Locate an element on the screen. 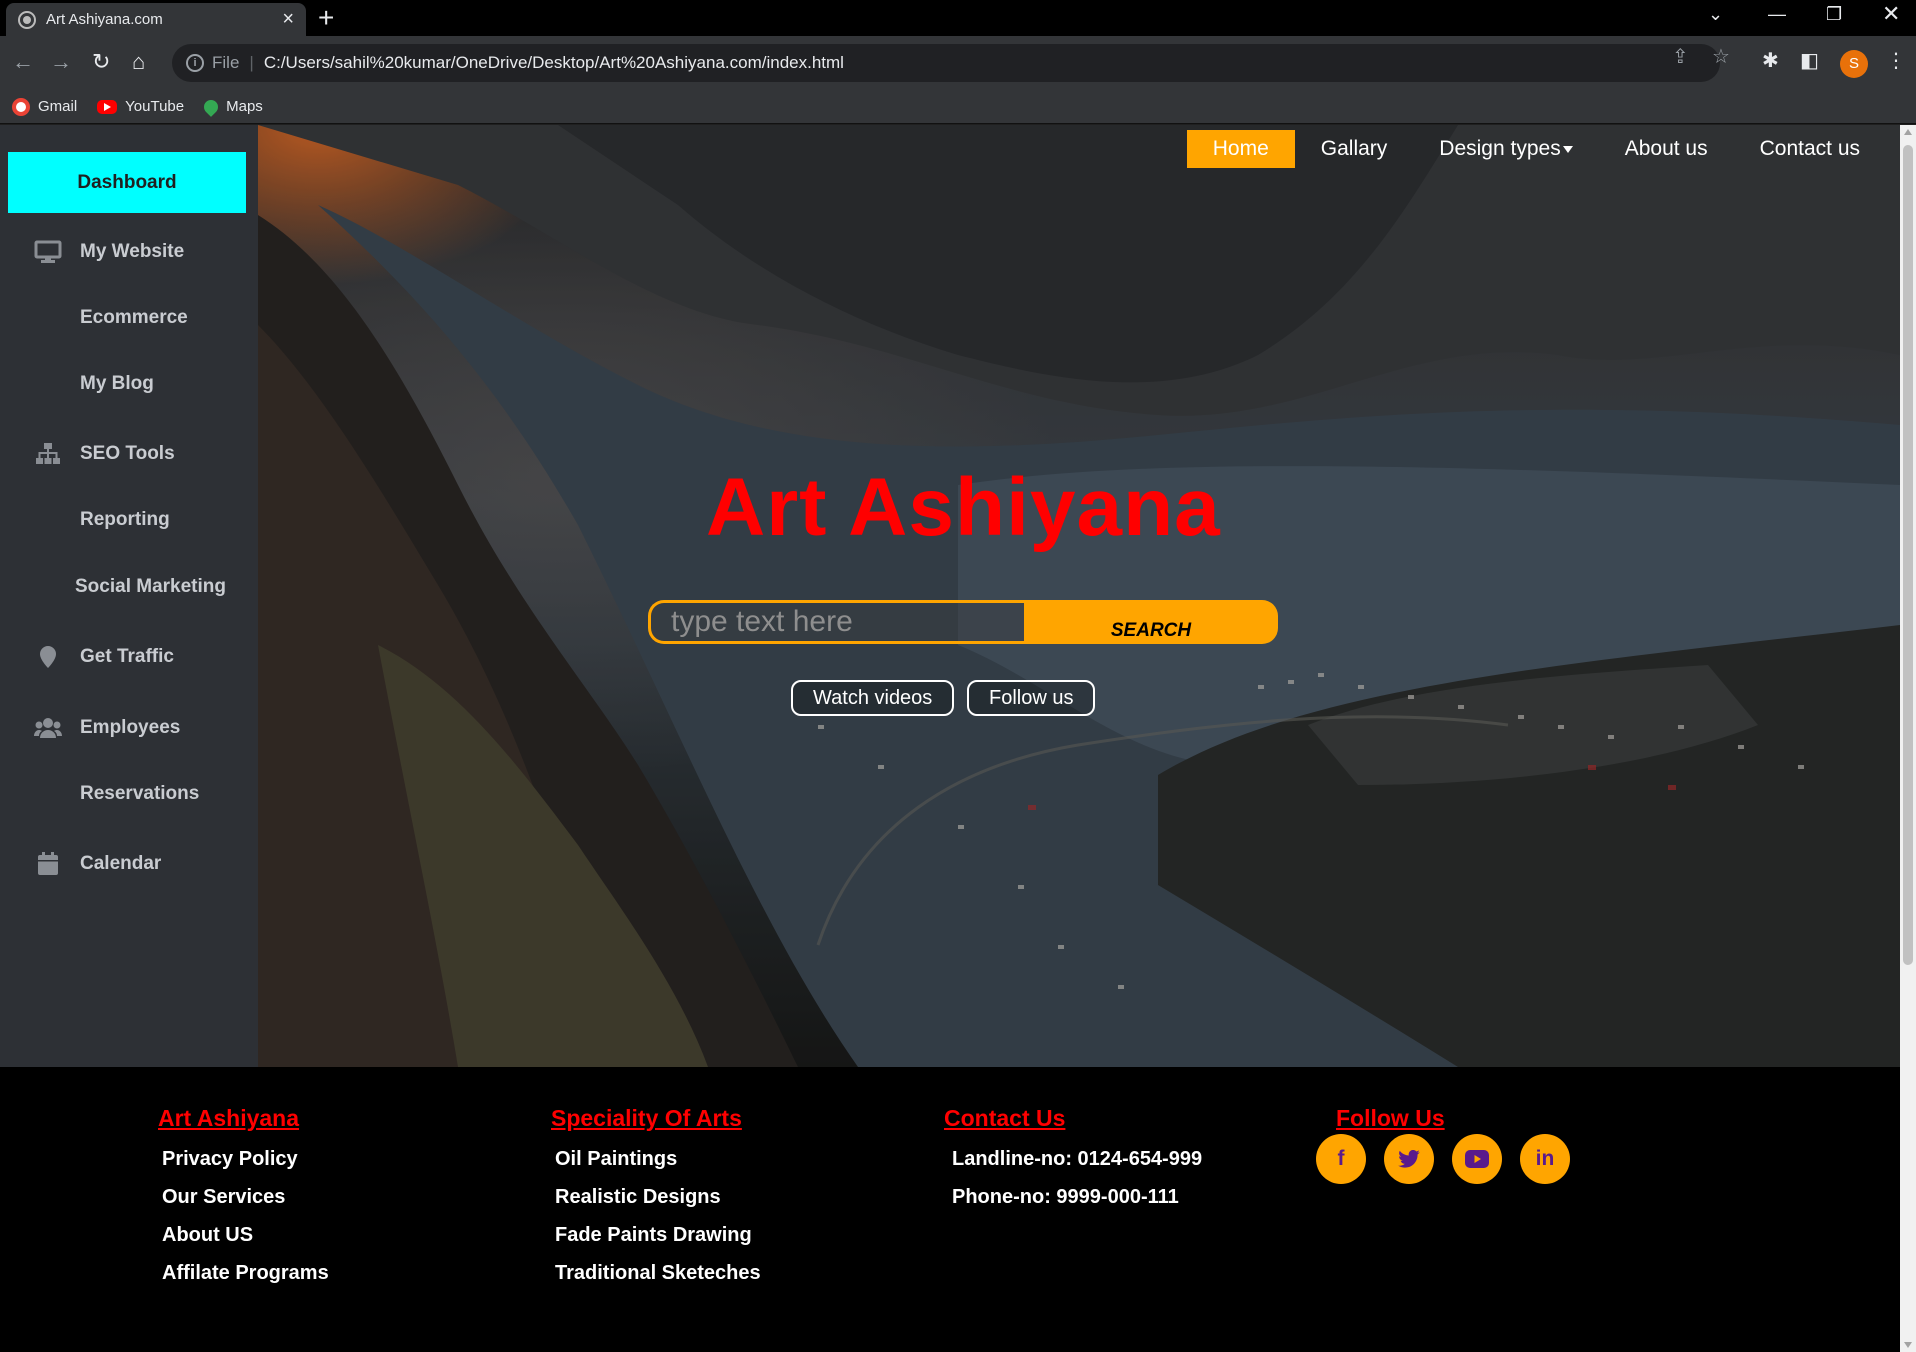  sidebar-item-social-marketing: Social Marketing is located at coordinates (129, 587).